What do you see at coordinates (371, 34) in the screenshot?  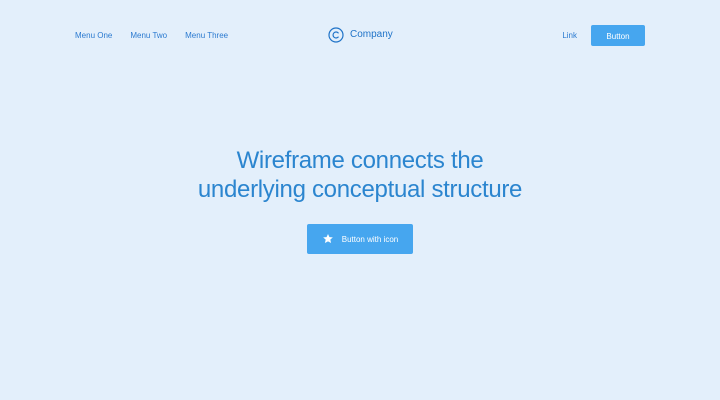 I see `brand-name: Company` at bounding box center [371, 34].